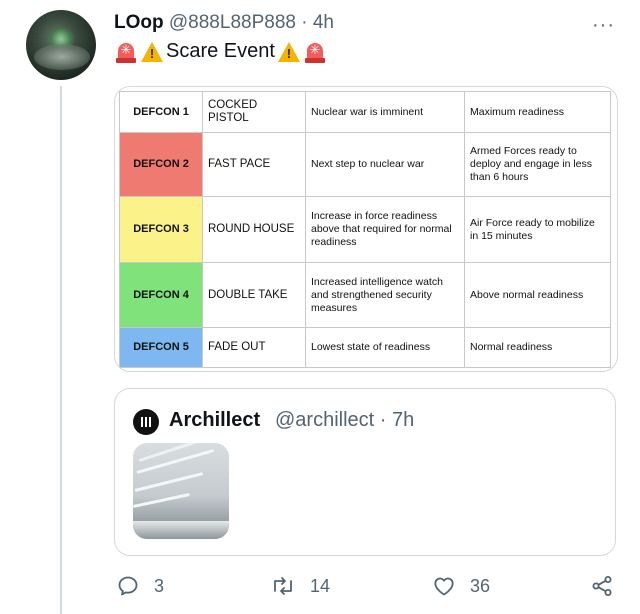 The image size is (640, 614). What do you see at coordinates (159, 585) in the screenshot?
I see `reply-count: 3` at bounding box center [159, 585].